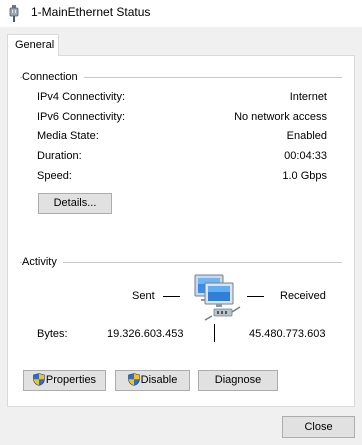 This screenshot has height=445, width=362. What do you see at coordinates (53, 77) in the screenshot?
I see `connection-group-label: Connection` at bounding box center [53, 77].